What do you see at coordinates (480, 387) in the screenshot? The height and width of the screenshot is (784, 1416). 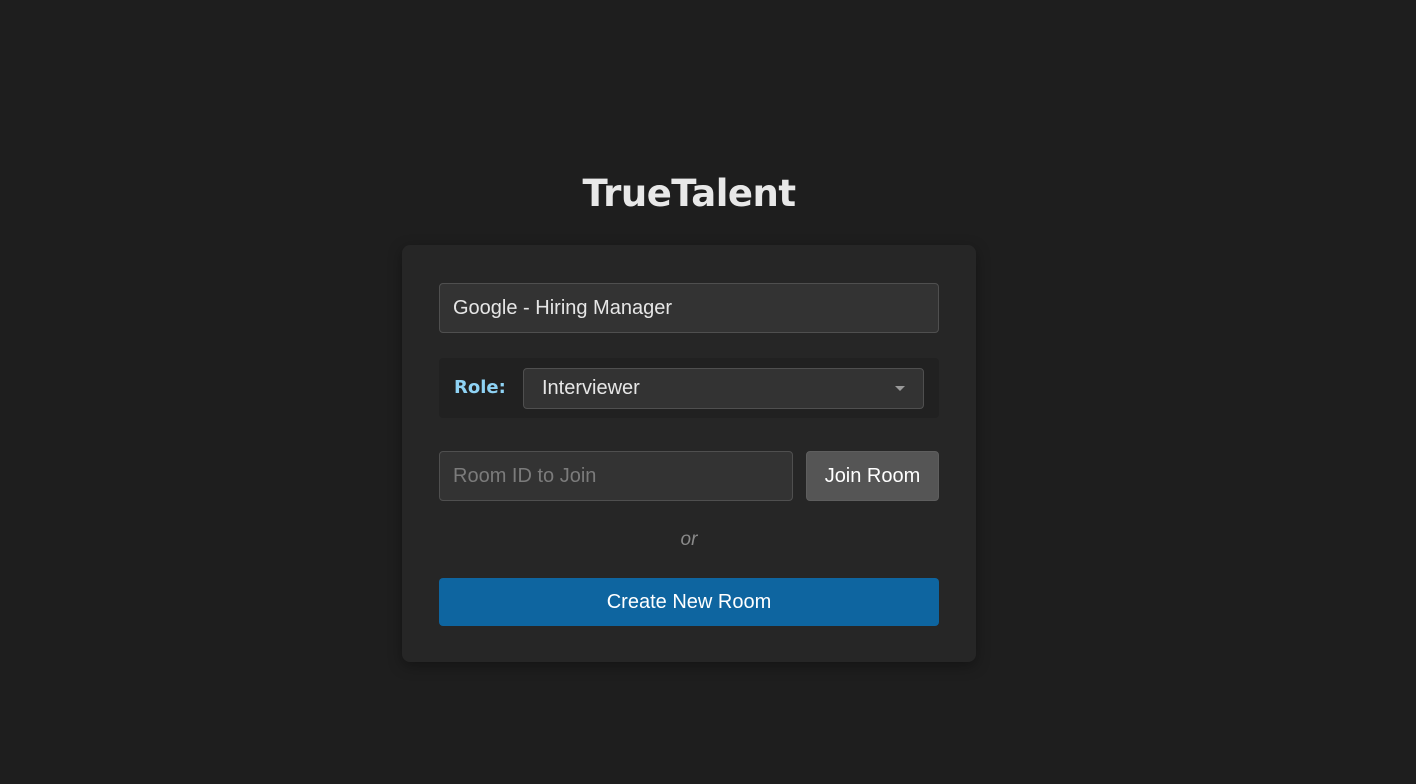 I see `role-label: Role:` at bounding box center [480, 387].